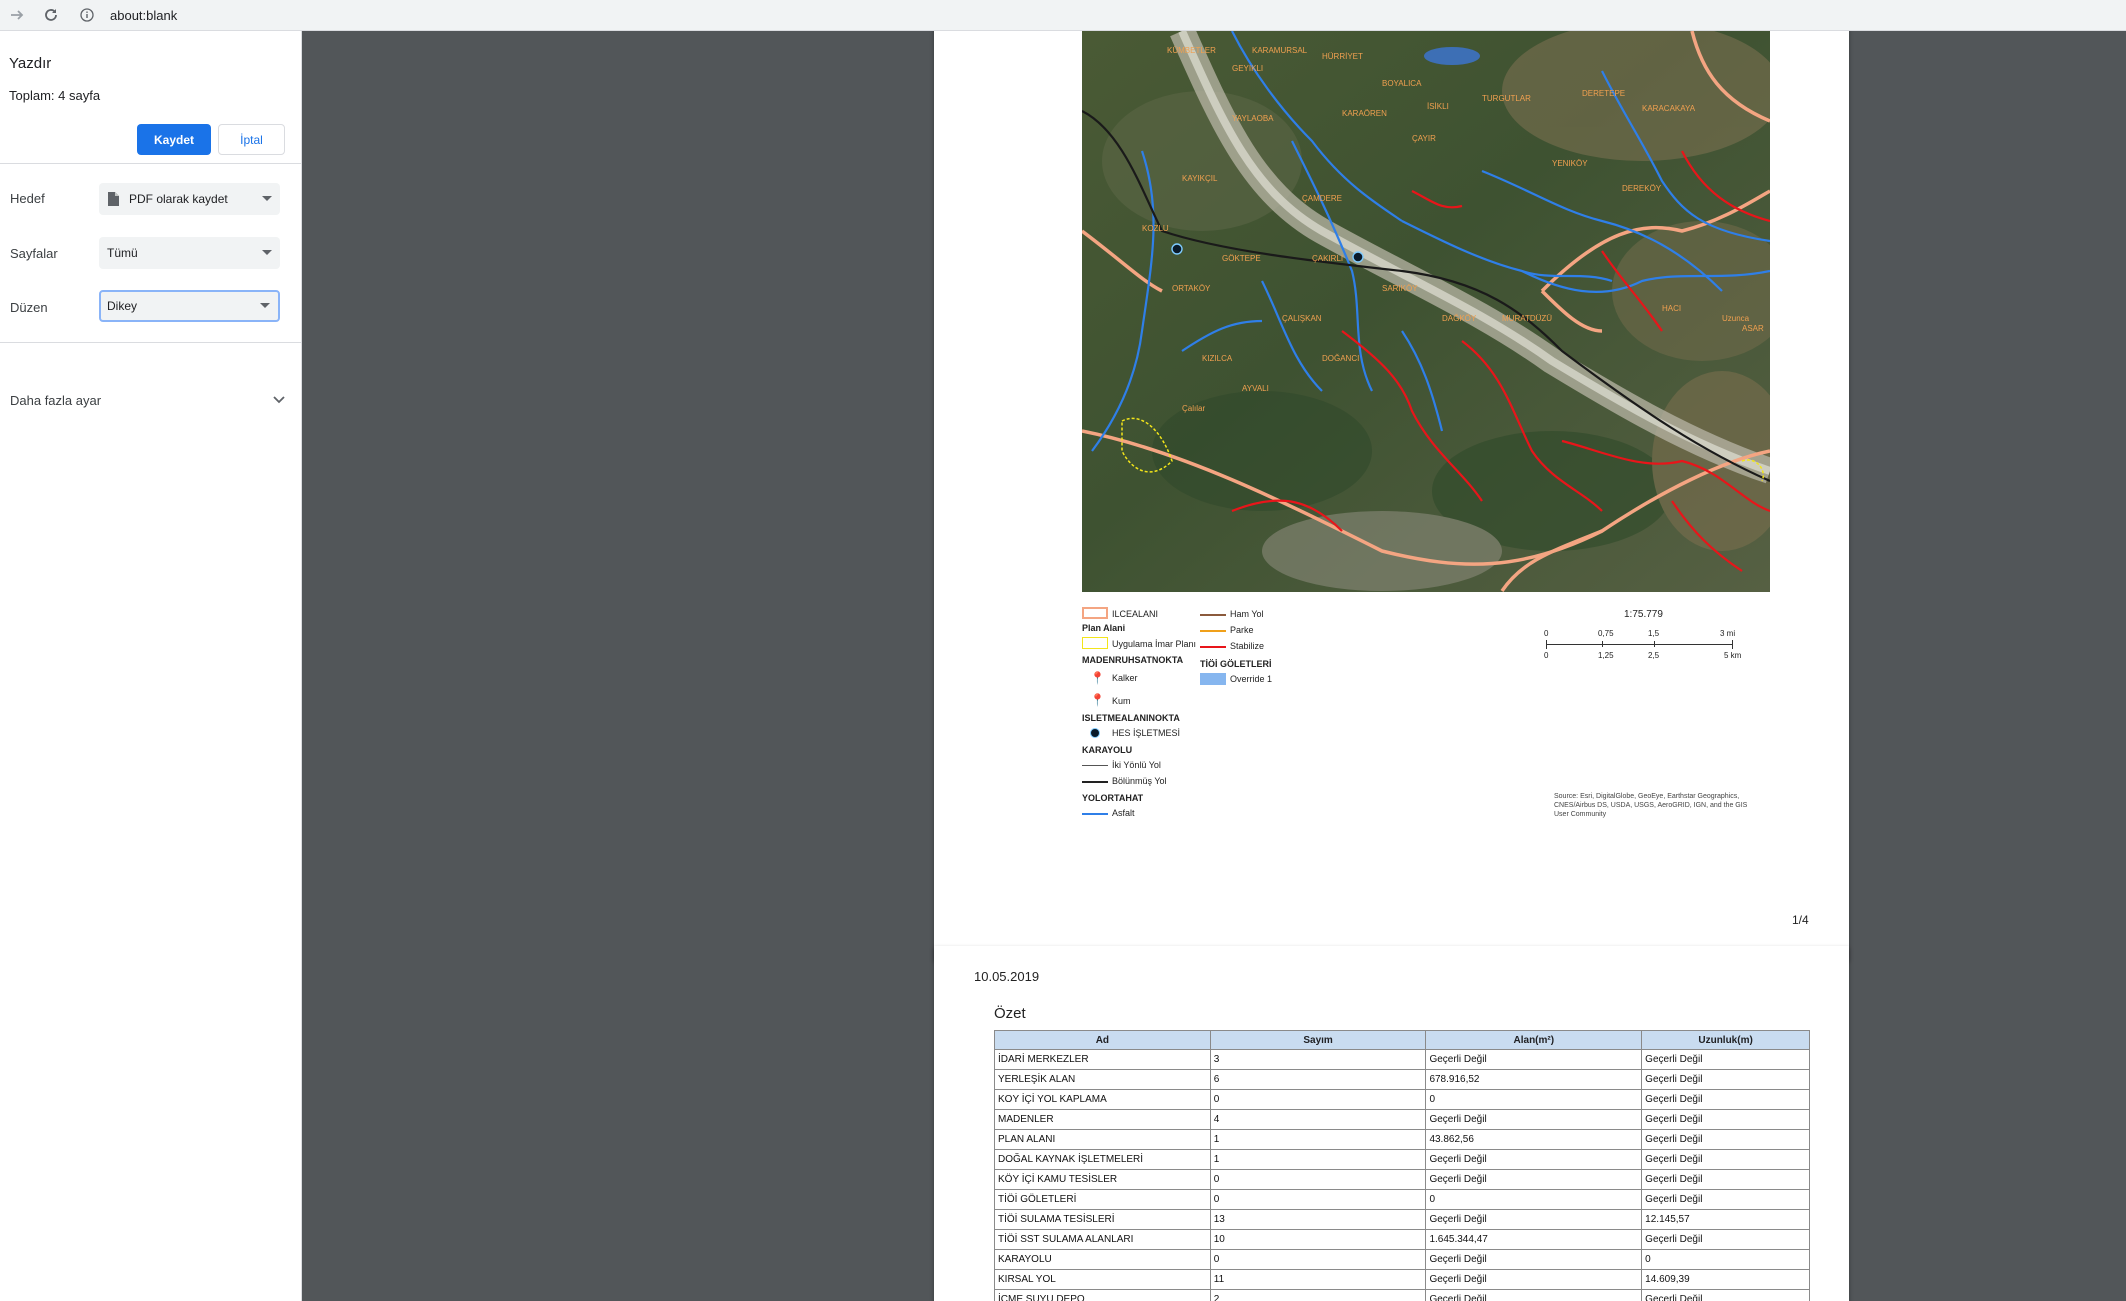 The height and width of the screenshot is (1301, 2126). Describe the element at coordinates (1606, 655) in the screenshot. I see `scale-km-1: 1,25` at that location.